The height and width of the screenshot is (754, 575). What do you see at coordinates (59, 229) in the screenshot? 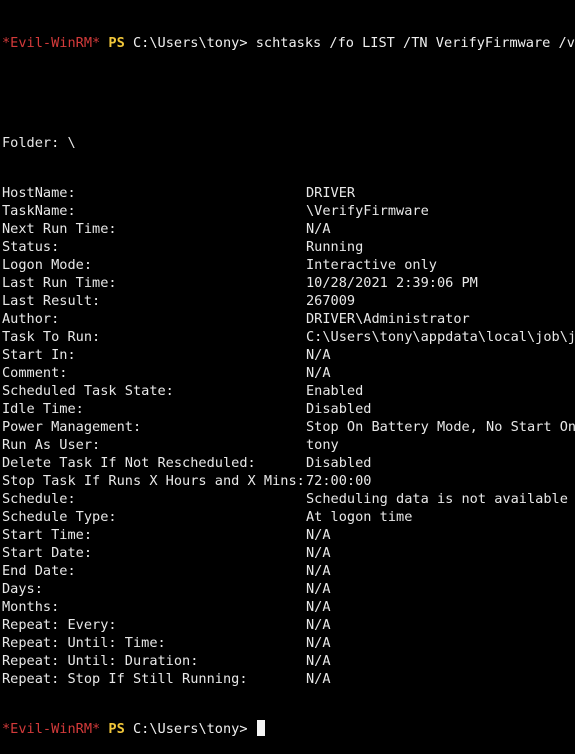
I see `property-key: Next Run Time:` at bounding box center [59, 229].